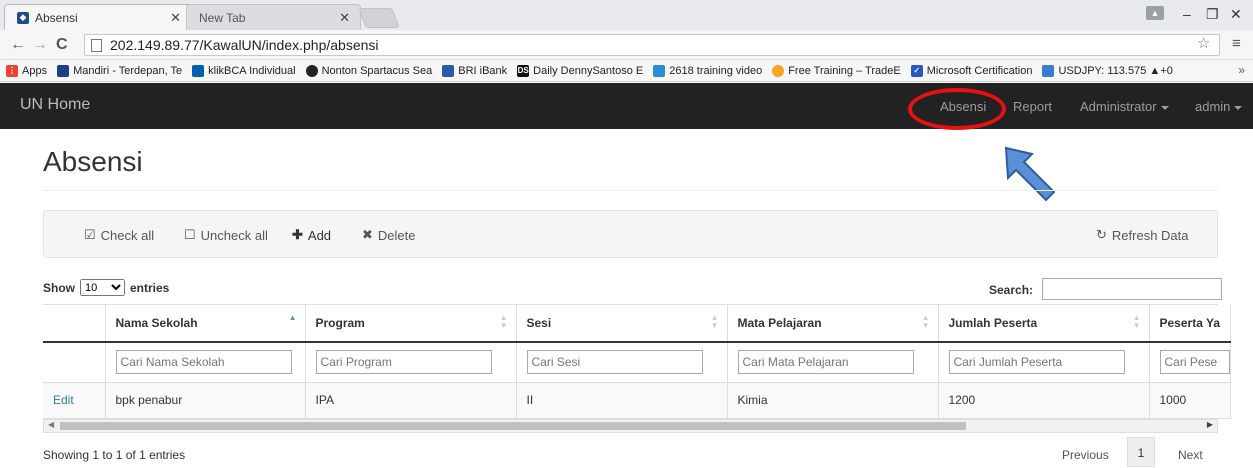 This screenshot has width=1253, height=468. Describe the element at coordinates (311, 235) in the screenshot. I see `add-button: ✚ Add` at that location.